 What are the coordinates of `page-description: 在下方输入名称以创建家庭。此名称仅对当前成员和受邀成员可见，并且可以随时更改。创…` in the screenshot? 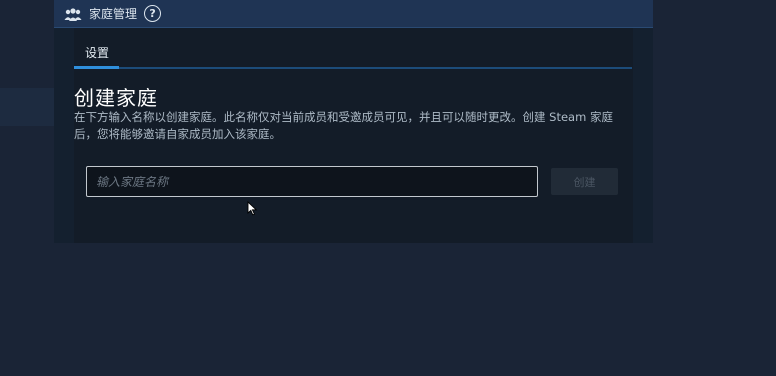 It's located at (343, 125).